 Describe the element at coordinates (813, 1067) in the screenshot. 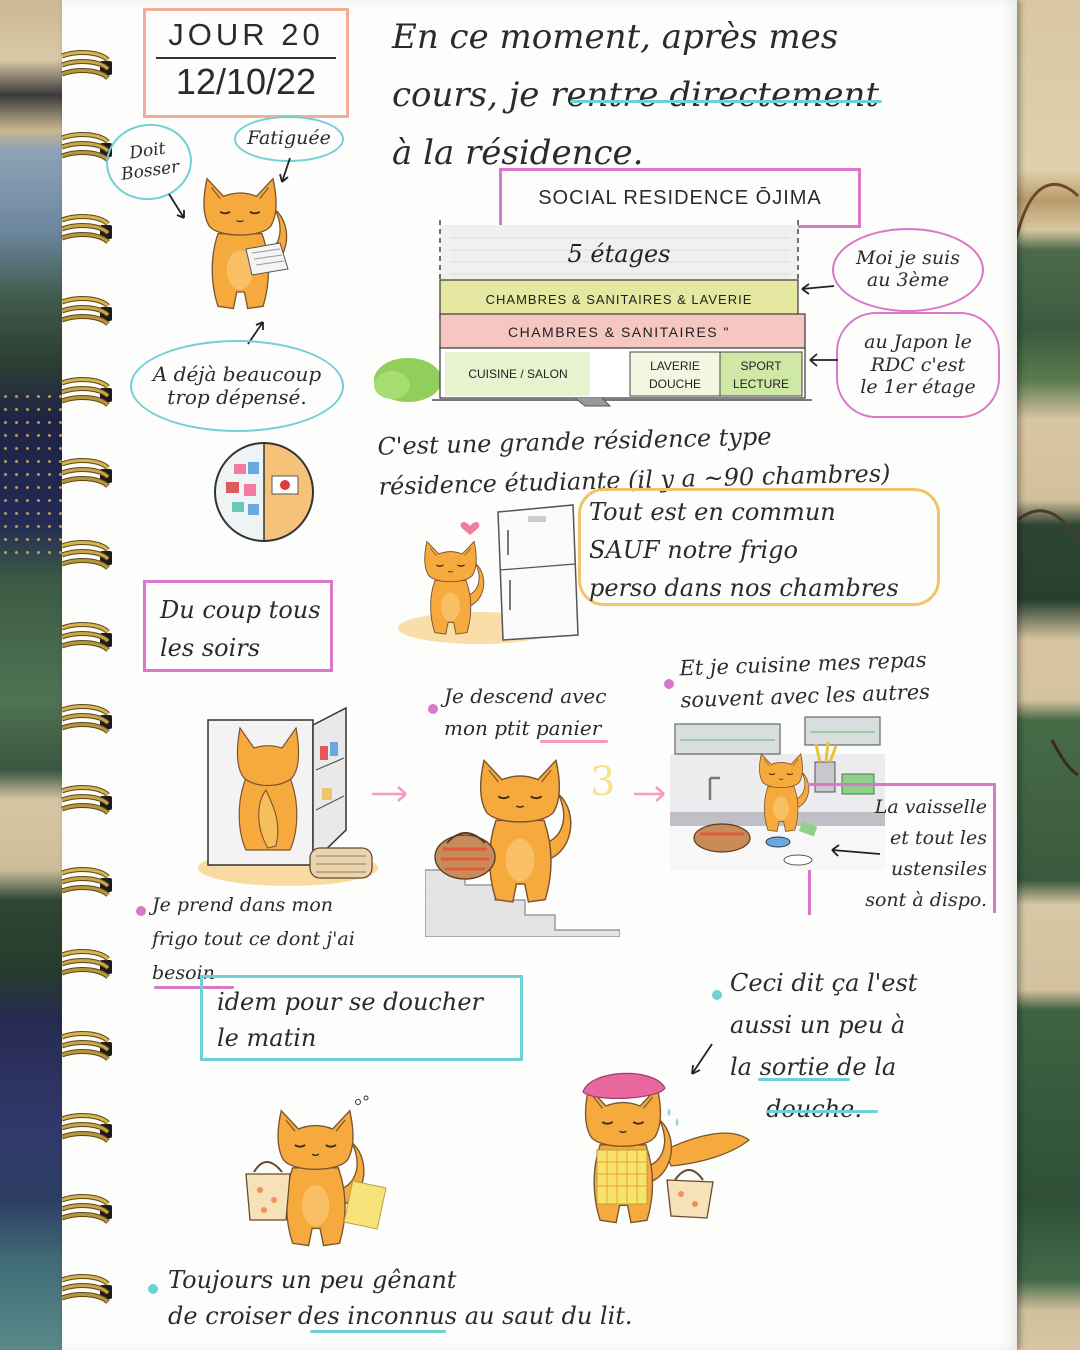

I see `note-line: la sortie de la` at that location.